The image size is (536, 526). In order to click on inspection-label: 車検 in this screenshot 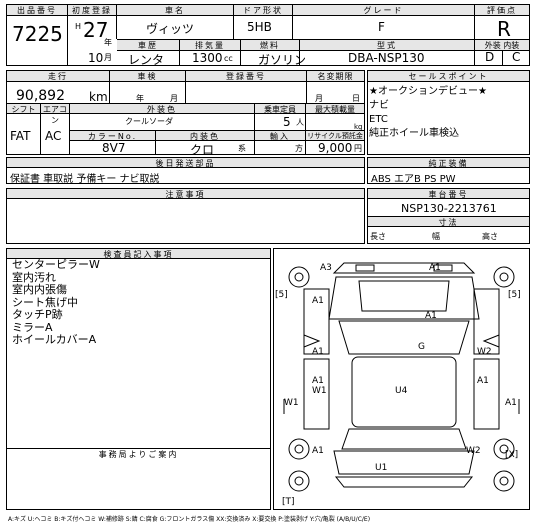, I will do `click(147, 76)`.